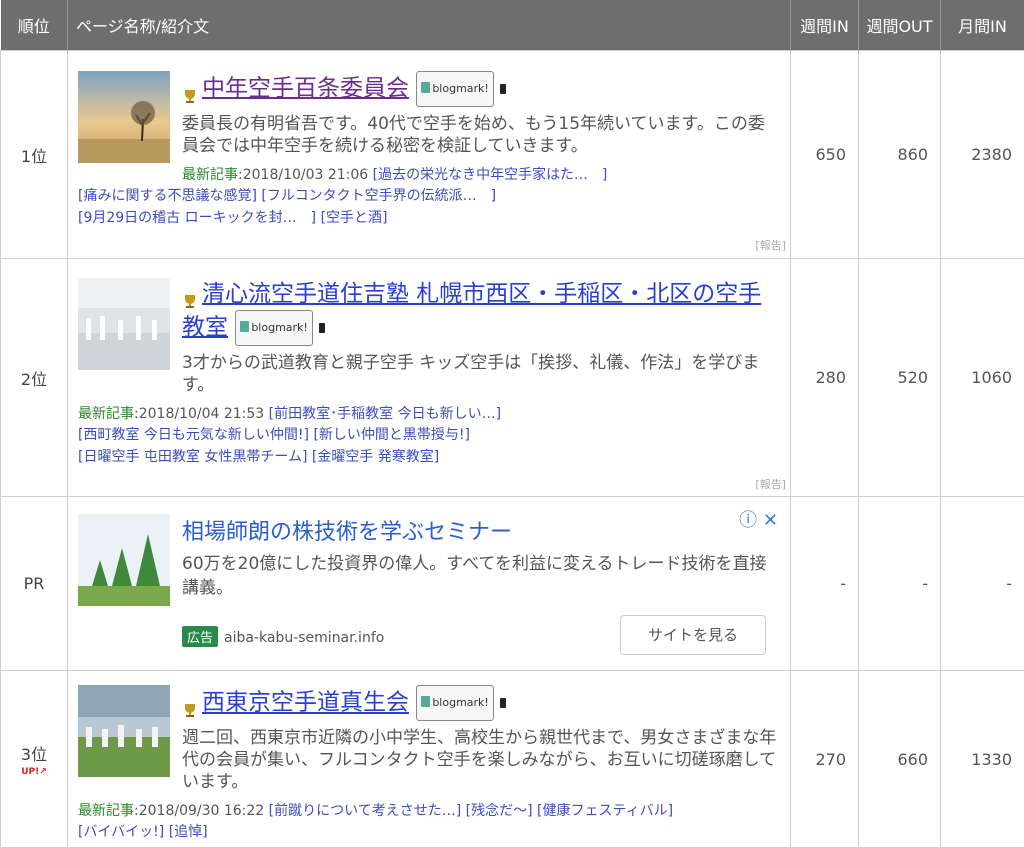 The image size is (1024, 848). Describe the element at coordinates (825, 378) in the screenshot. I see `week-in-value: 280` at that location.